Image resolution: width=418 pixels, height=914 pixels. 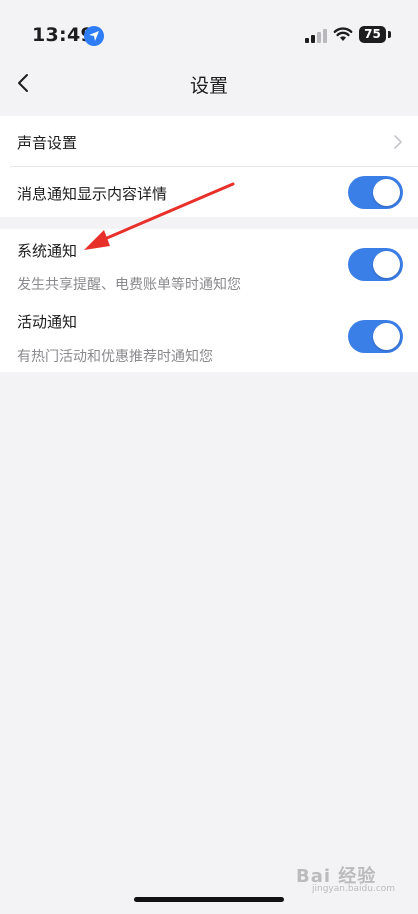 What do you see at coordinates (92, 194) in the screenshot?
I see `message-detail-label: 消息通知显示内容详情` at bounding box center [92, 194].